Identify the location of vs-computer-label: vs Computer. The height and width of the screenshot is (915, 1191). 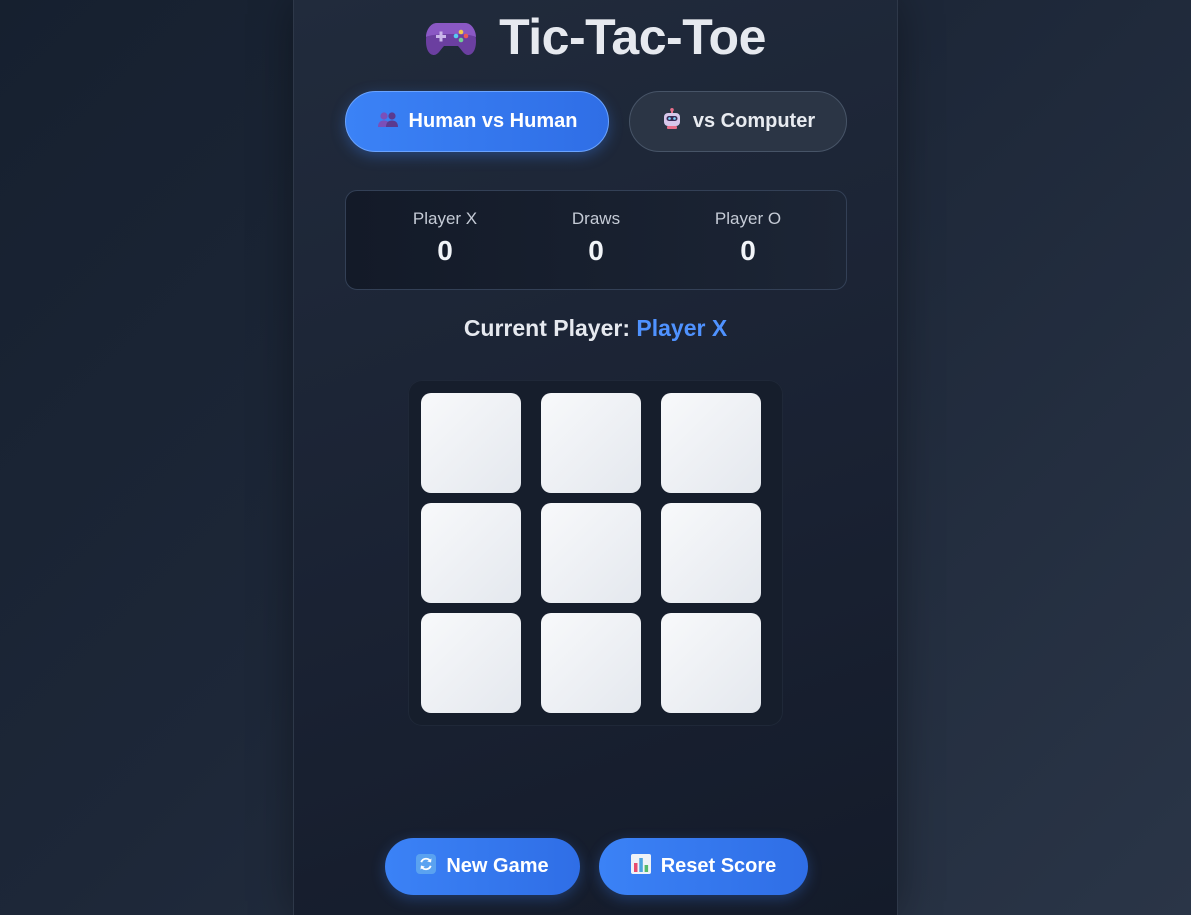
(754, 121).